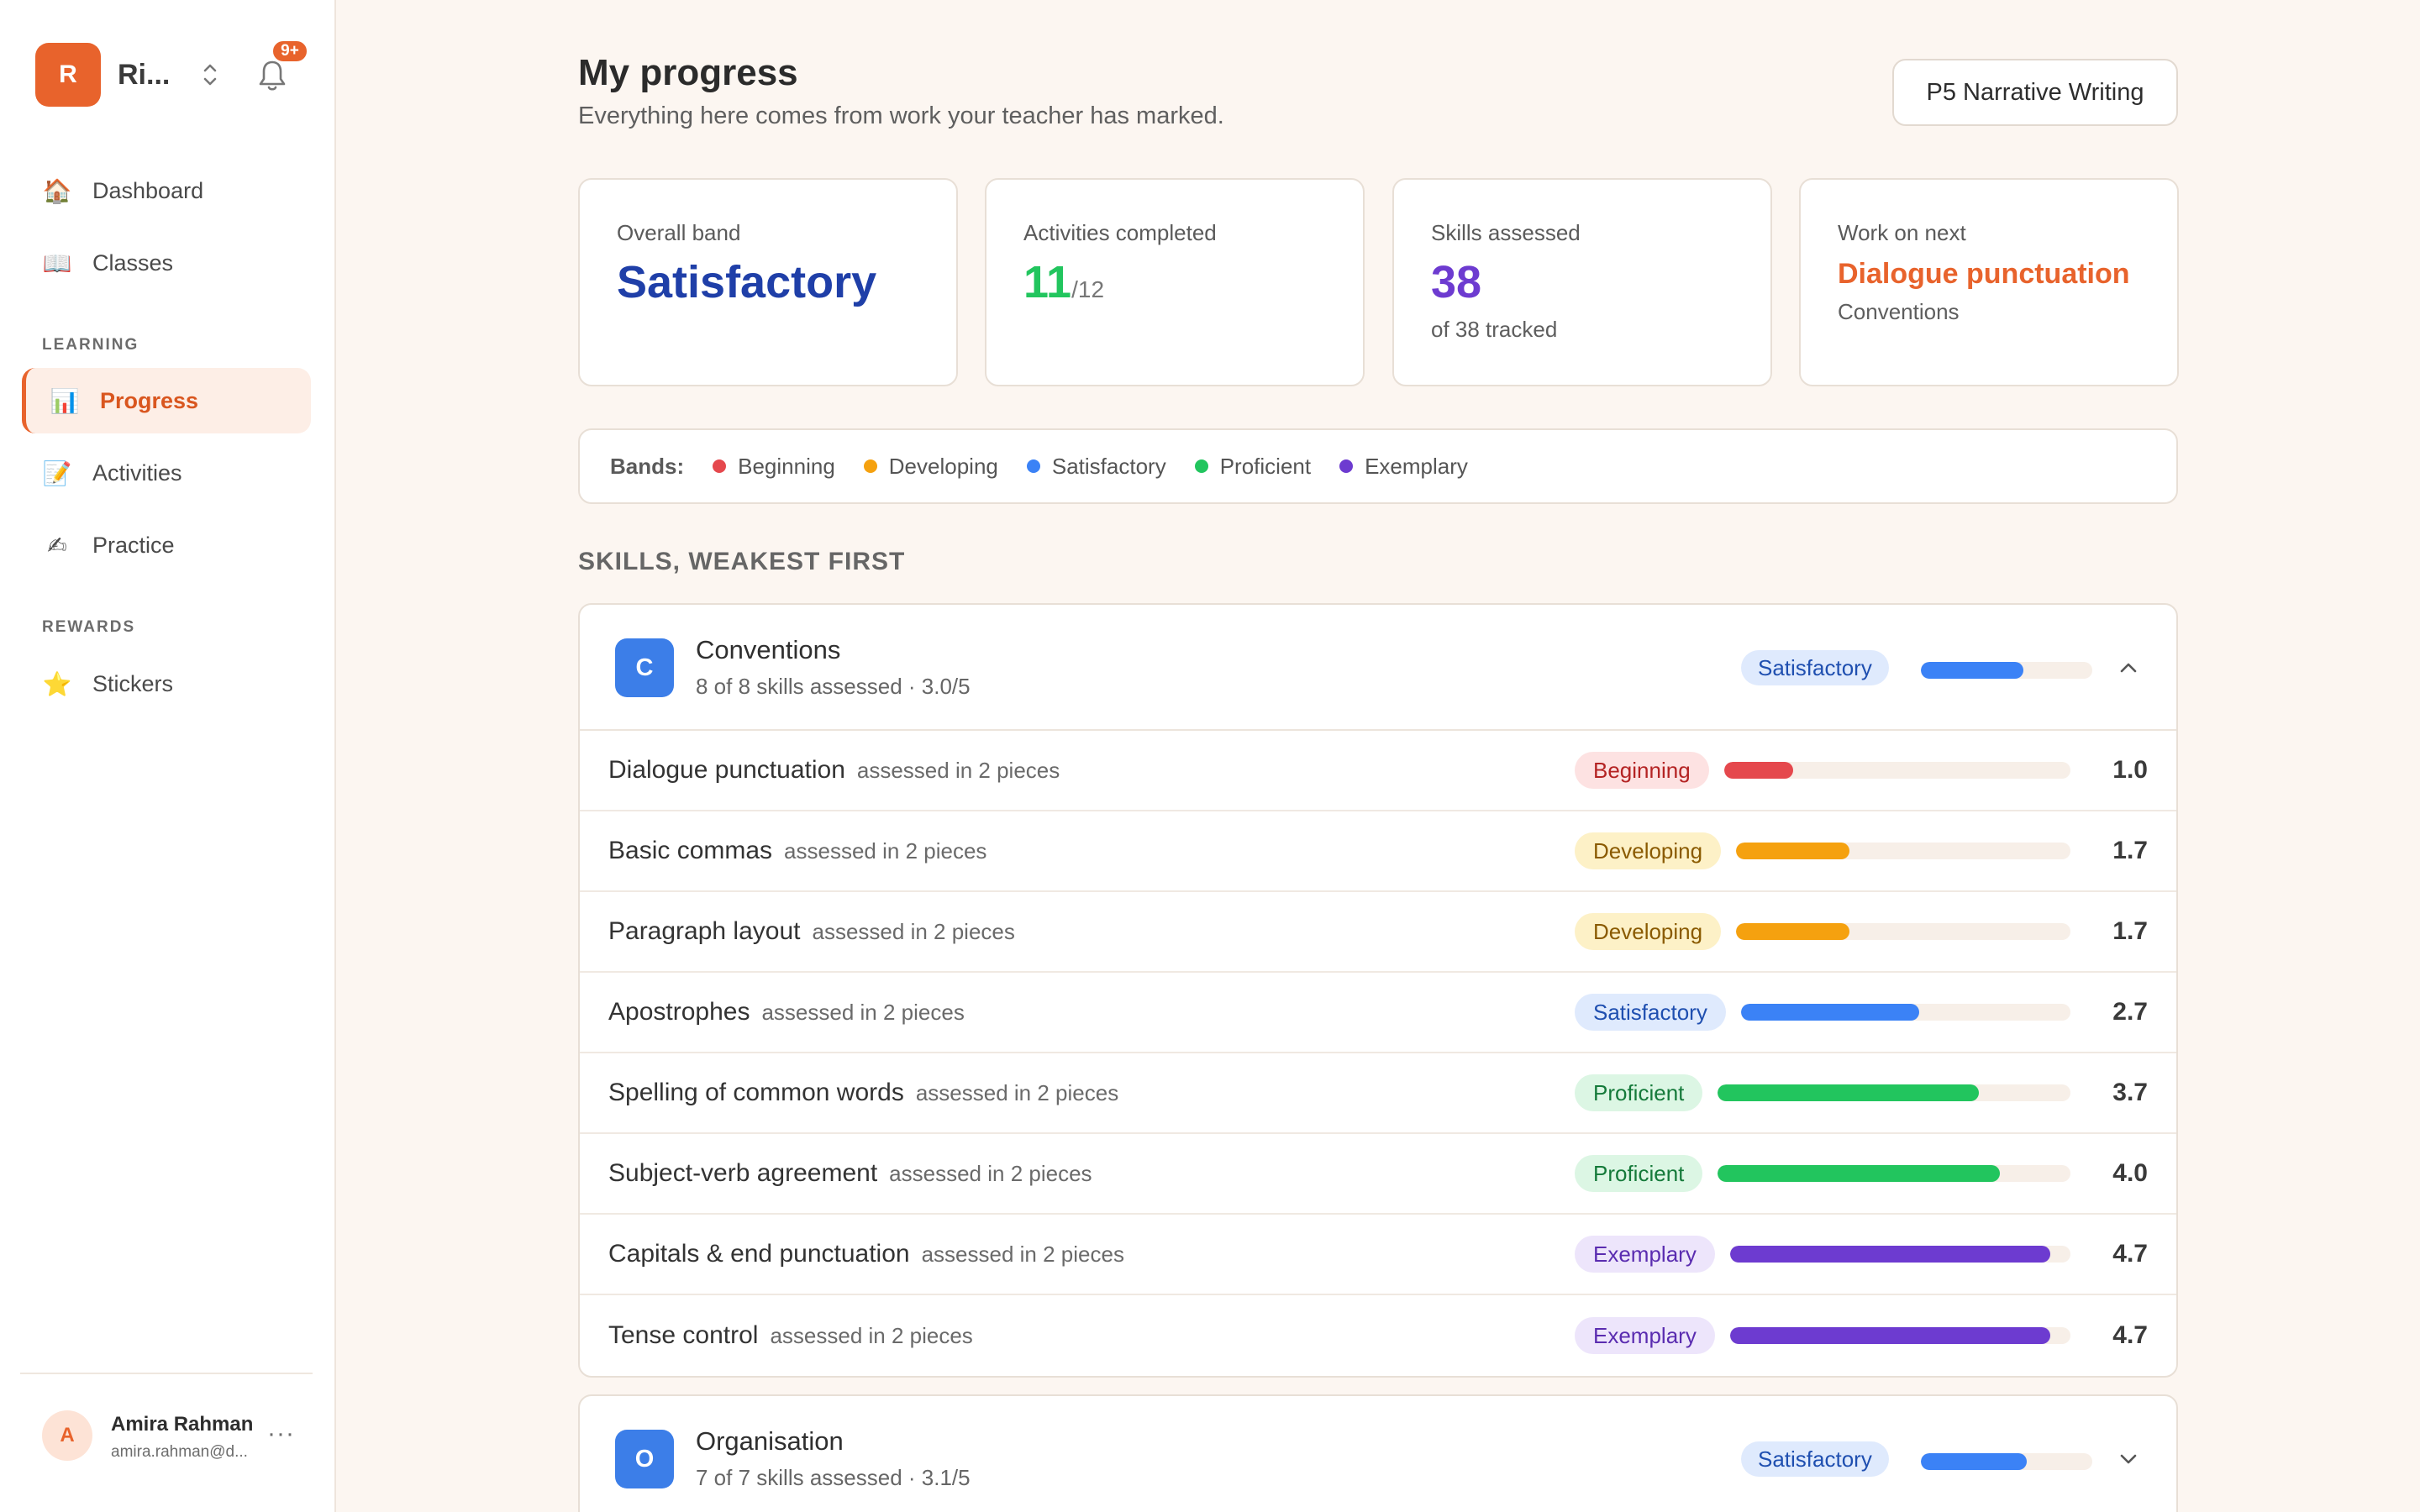 This screenshot has height=1512, width=2420. What do you see at coordinates (89, 627) in the screenshot?
I see `nav-section-rewards: REWARDS` at bounding box center [89, 627].